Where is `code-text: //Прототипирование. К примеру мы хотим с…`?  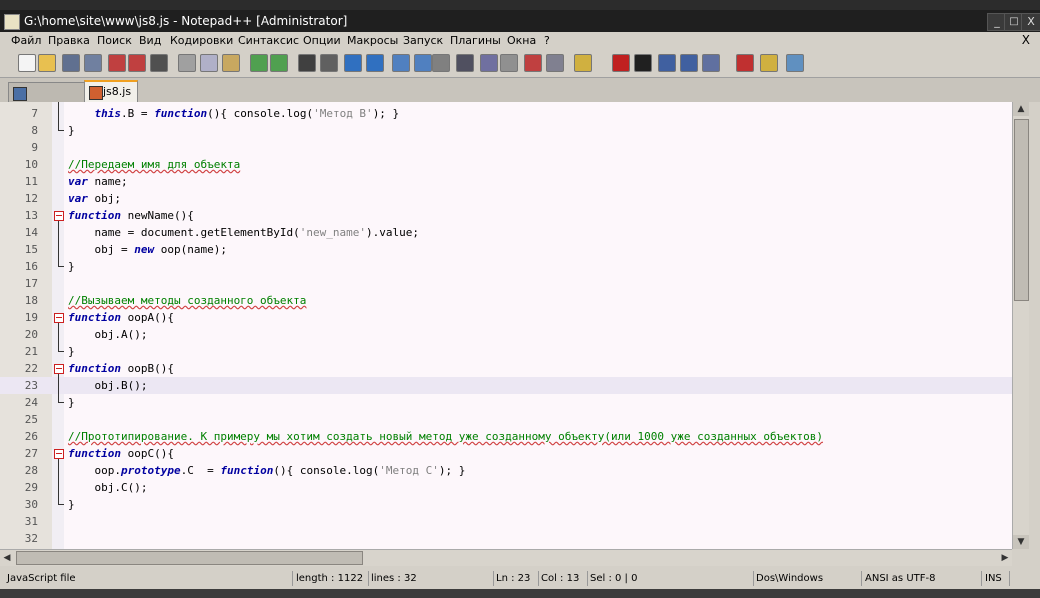 code-text: //Прототипирование. К примеру мы хотим с… is located at coordinates (445, 436).